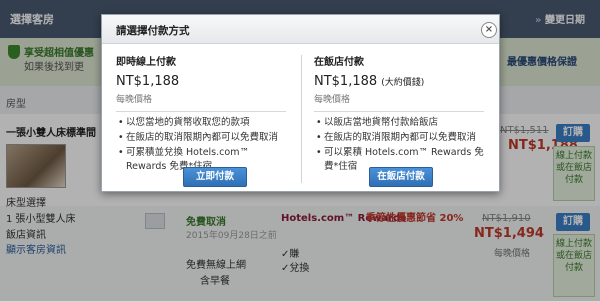  Describe the element at coordinates (399, 123) in the screenshot. I see `benefit-item: 以飯店當地貨幣付款給飯店` at that location.